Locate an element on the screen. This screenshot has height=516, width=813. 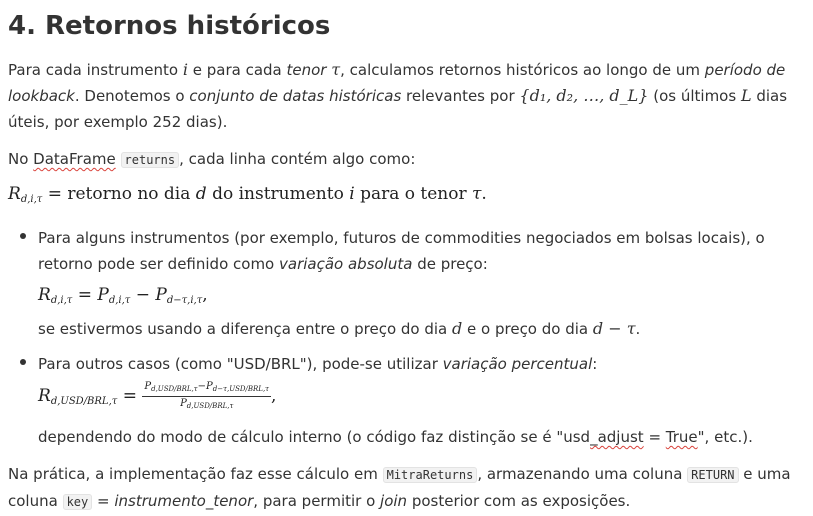
text: (os últimos is located at coordinates (694, 96).